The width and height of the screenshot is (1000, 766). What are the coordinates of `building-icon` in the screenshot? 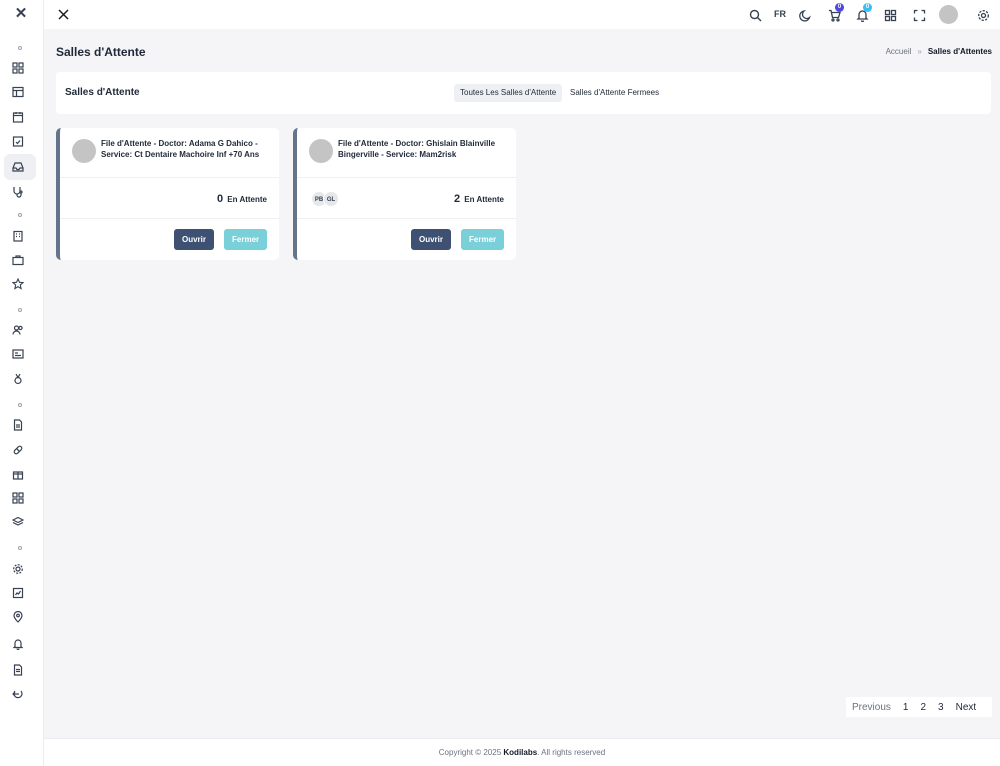 It's located at (18, 236).